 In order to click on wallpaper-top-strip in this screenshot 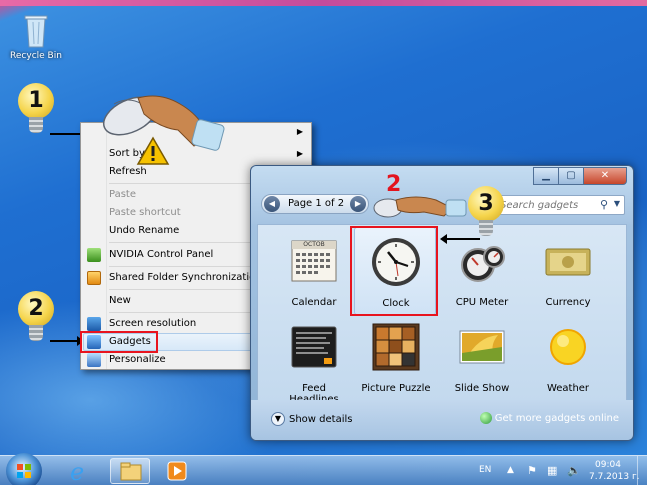, I will do `click(323, 3)`.